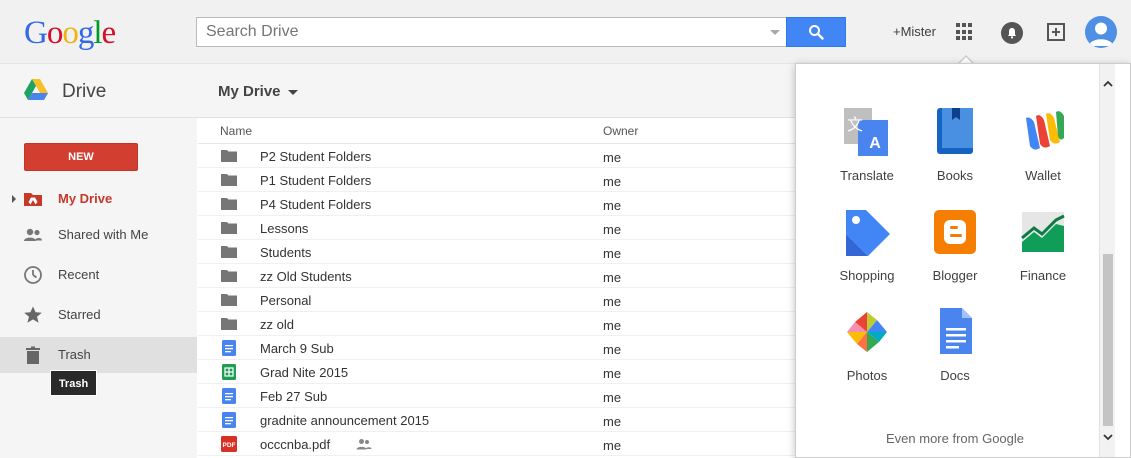 This screenshot has height=458, width=1131. I want to click on search-button, so click(816, 32).